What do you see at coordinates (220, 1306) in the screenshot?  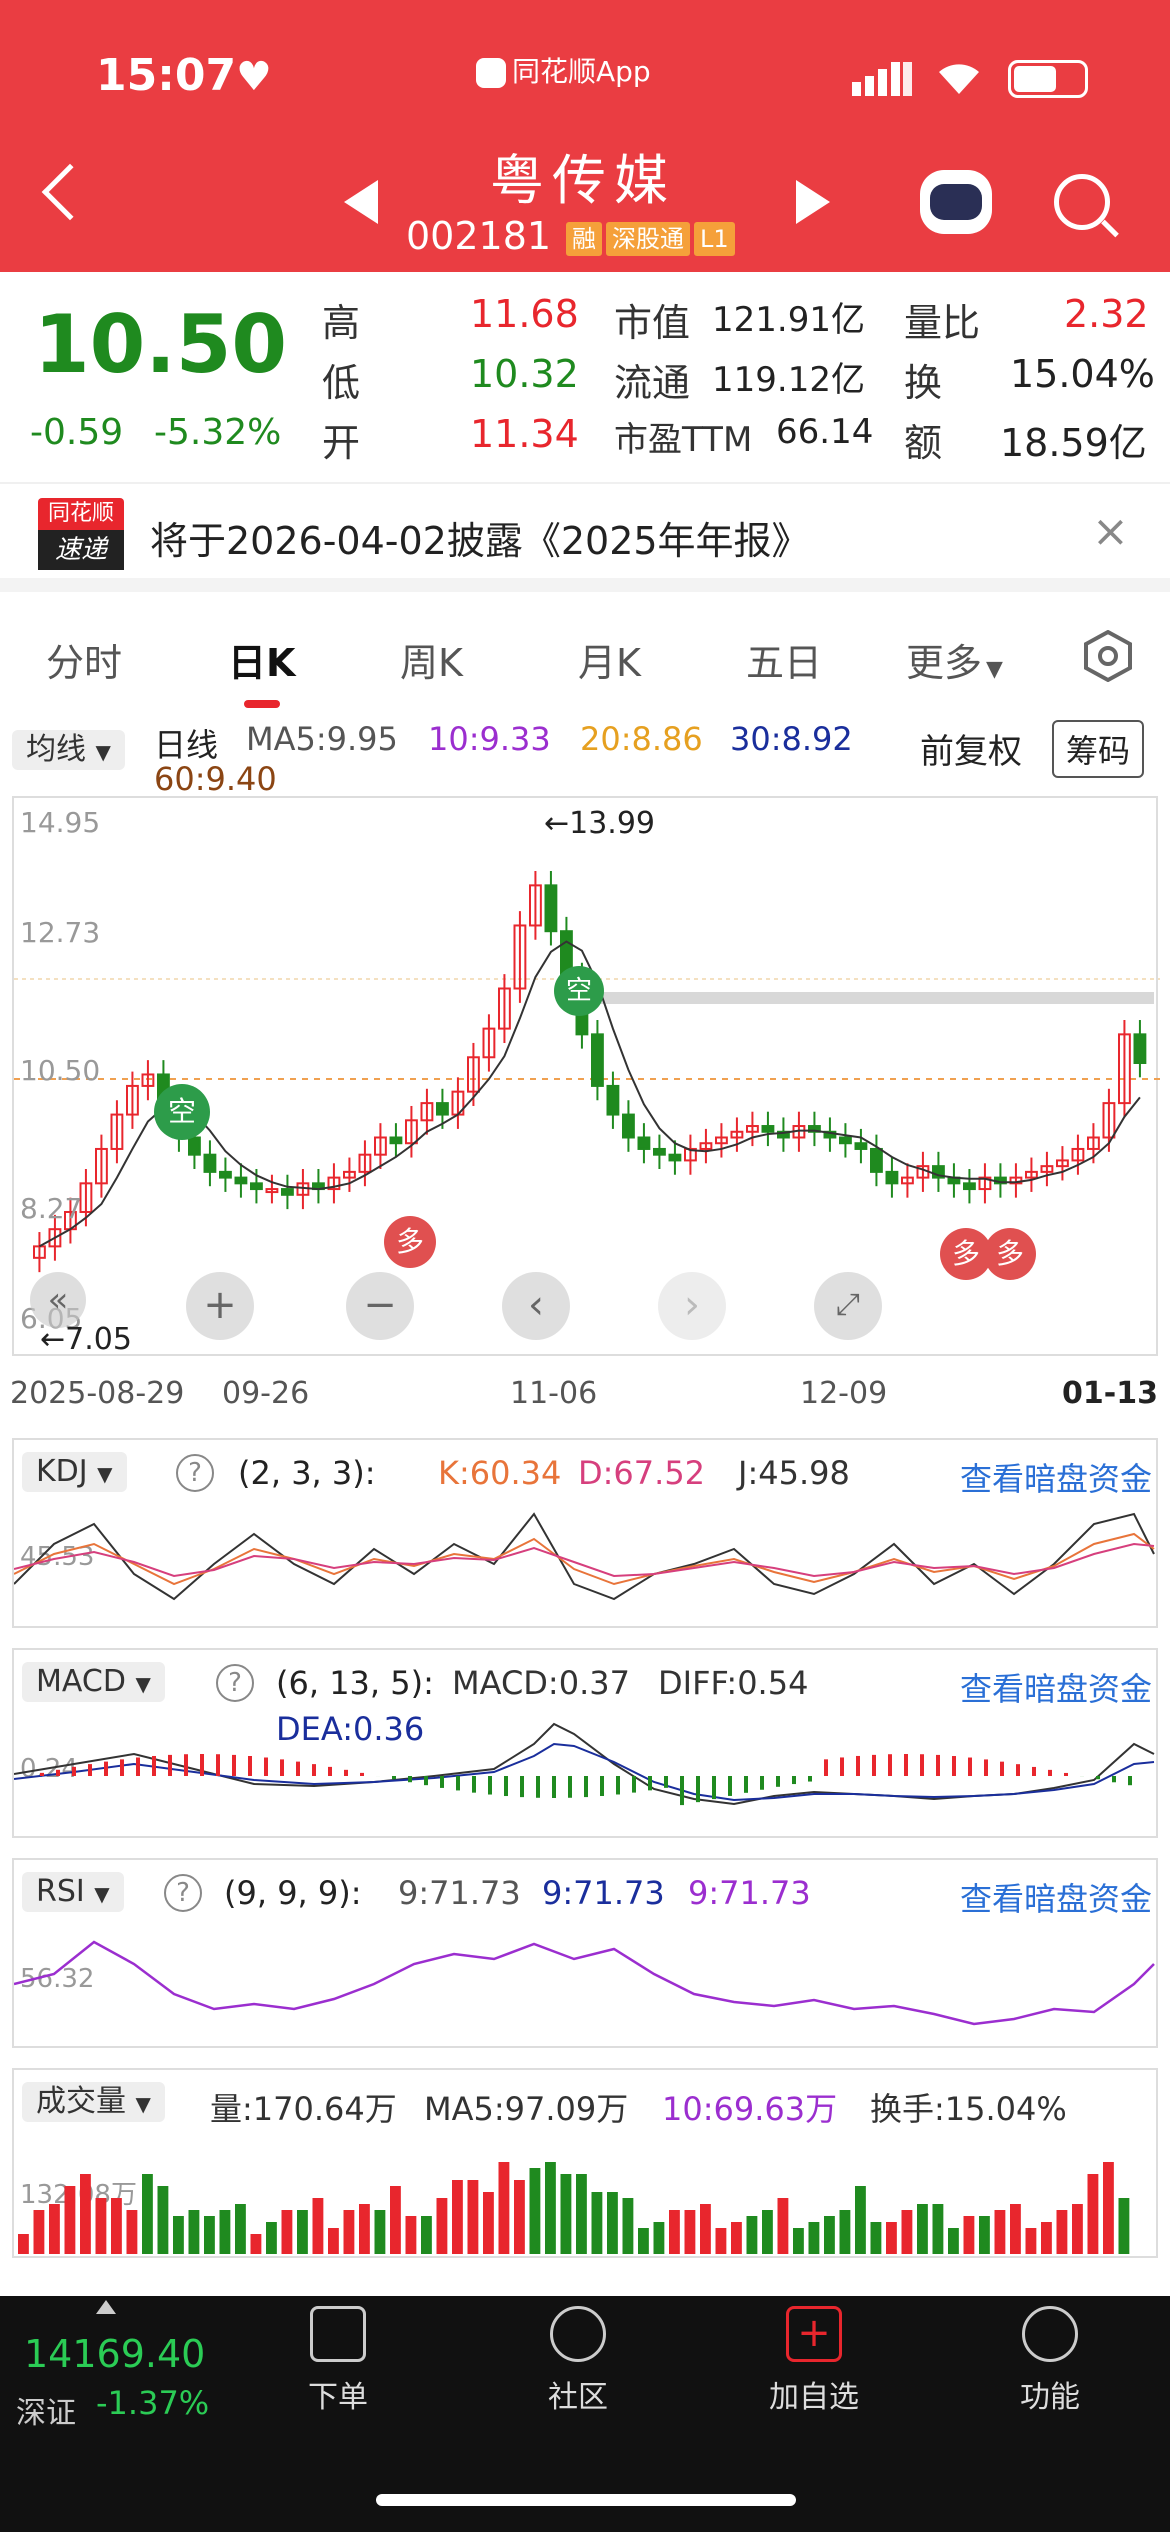 I see `zoom-in-icon: +` at bounding box center [220, 1306].